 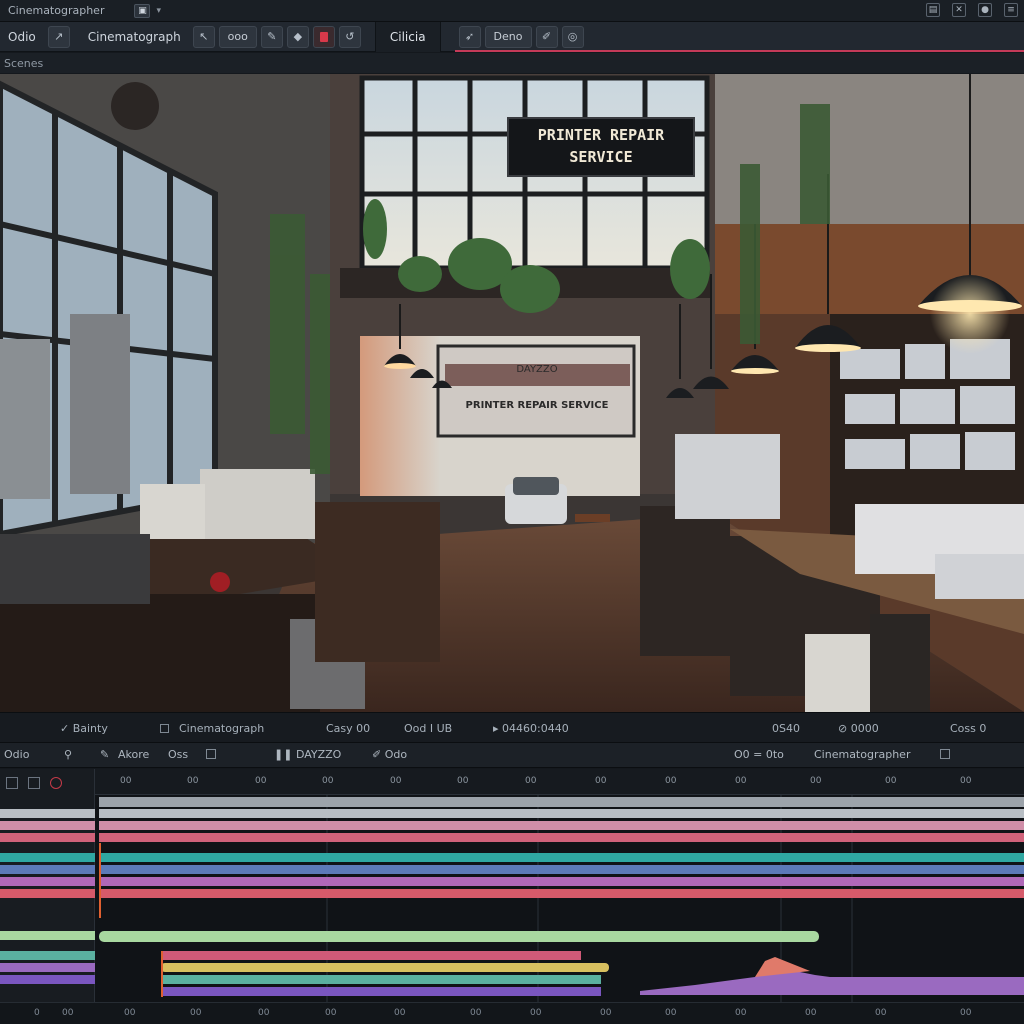 I want to click on info-item-0000: ⊘ 0000, so click(x=858, y=728).